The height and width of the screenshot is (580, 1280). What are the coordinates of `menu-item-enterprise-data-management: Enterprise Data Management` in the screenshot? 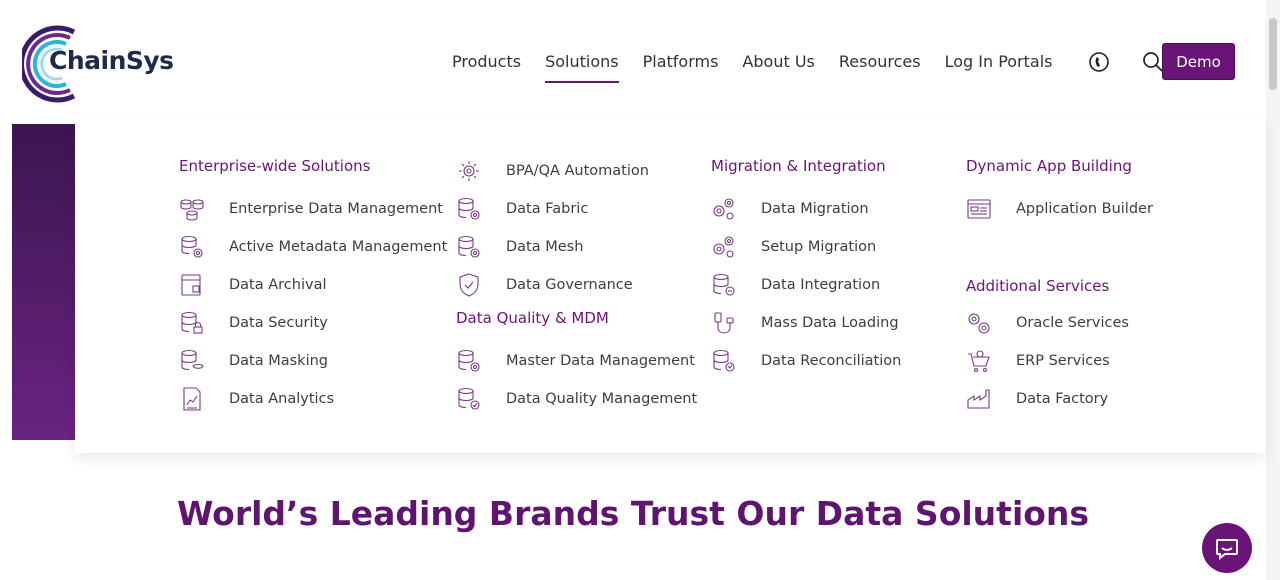 It's located at (311, 209).